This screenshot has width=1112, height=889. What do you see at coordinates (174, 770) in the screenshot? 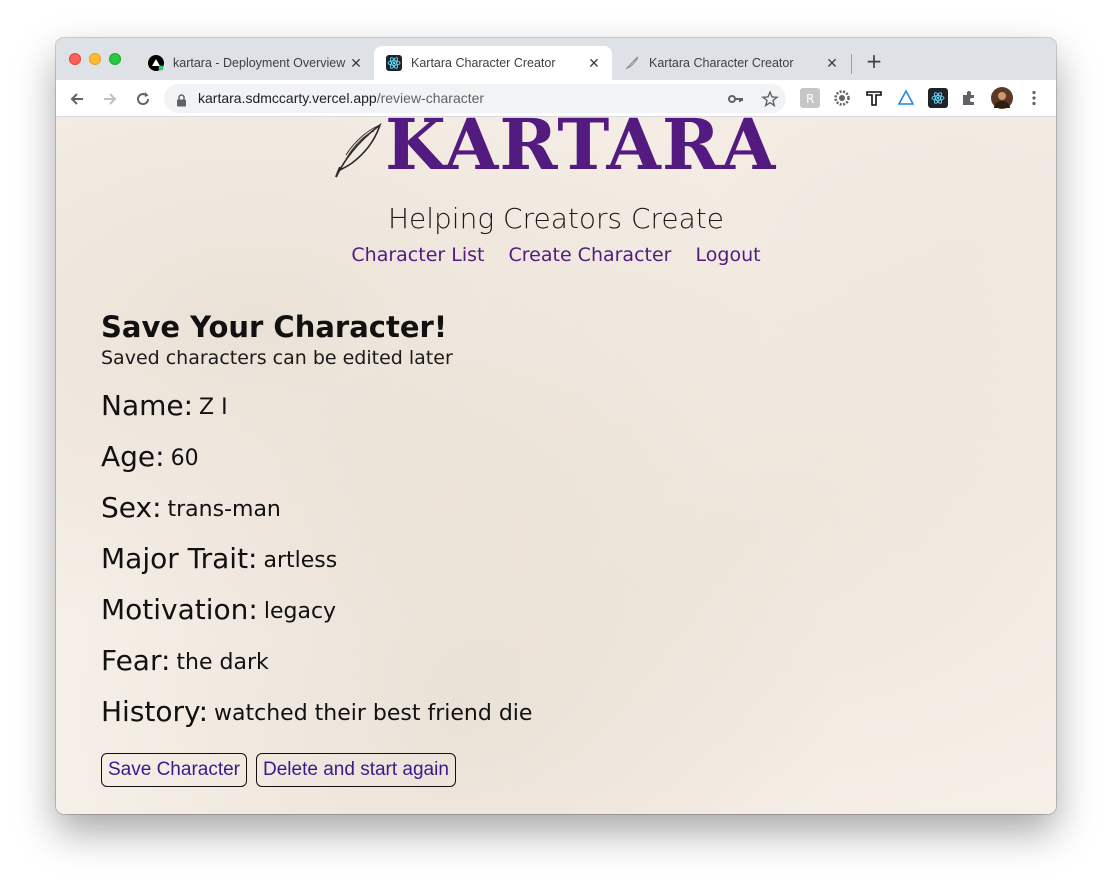
I see `save-character-button: Save Character` at bounding box center [174, 770].